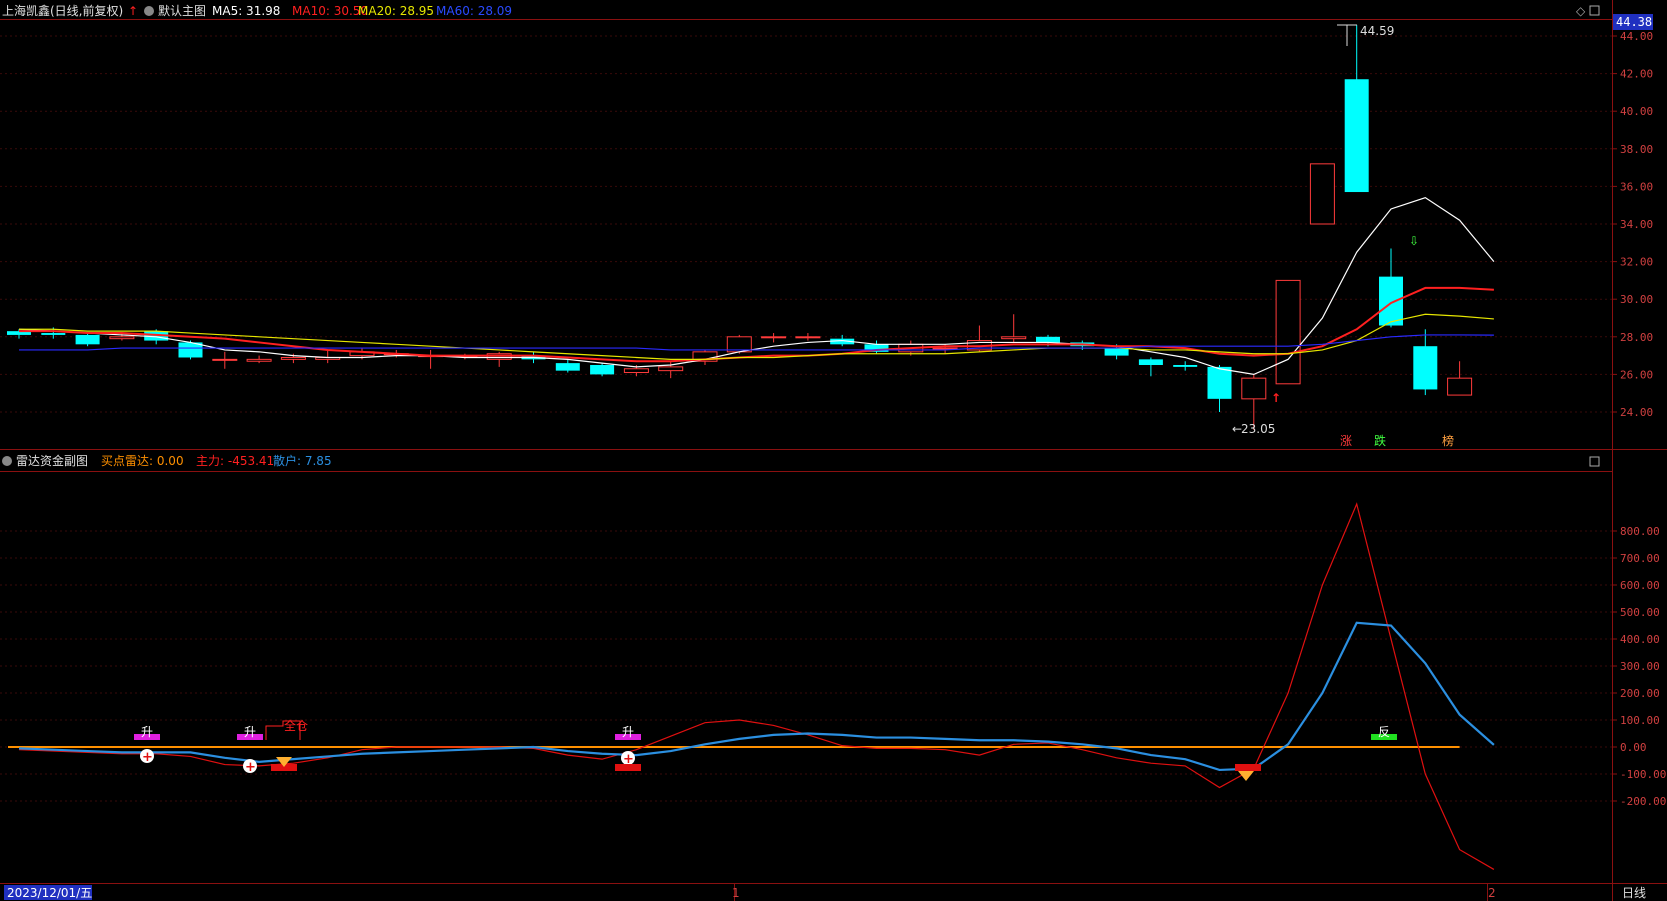 Image resolution: width=1667 pixels, height=901 pixels. I want to click on ma20-value: MA20: 28.95, so click(396, 11).